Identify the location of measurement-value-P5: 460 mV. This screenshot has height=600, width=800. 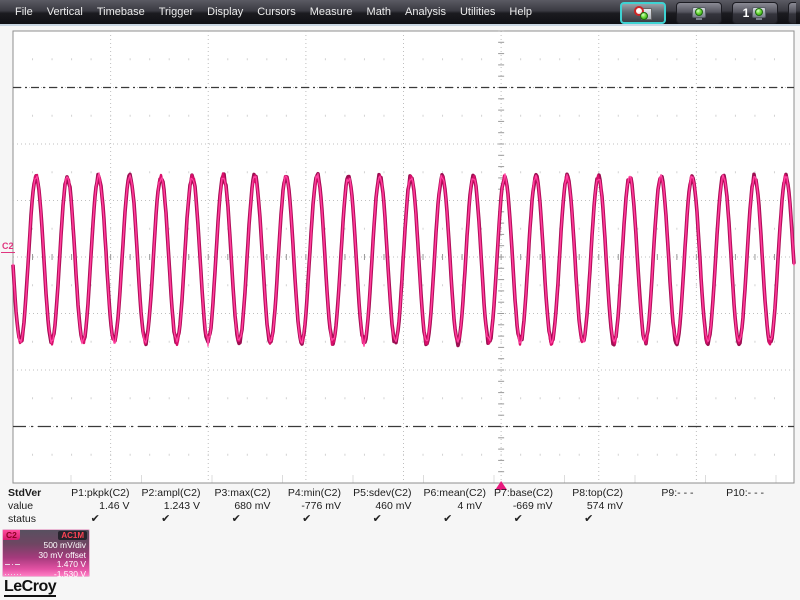
(393, 505).